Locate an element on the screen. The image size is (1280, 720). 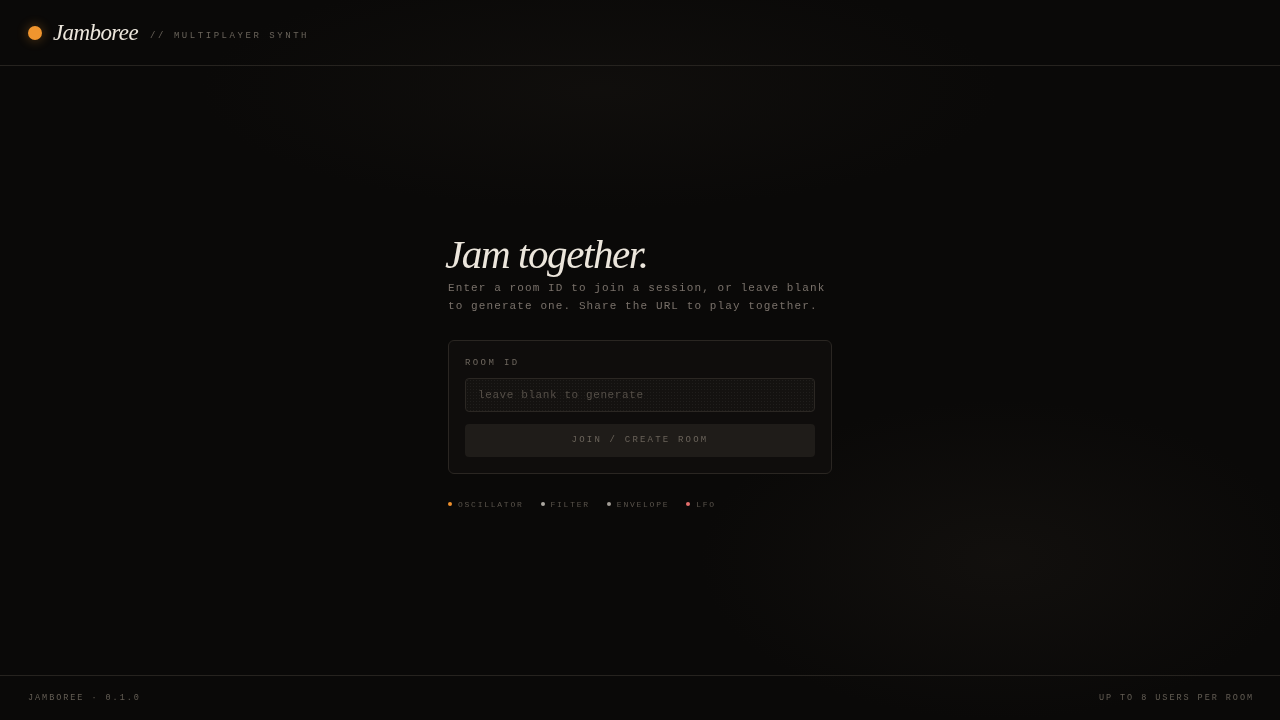
module-label: OSCILLATOR is located at coordinates (491, 504).